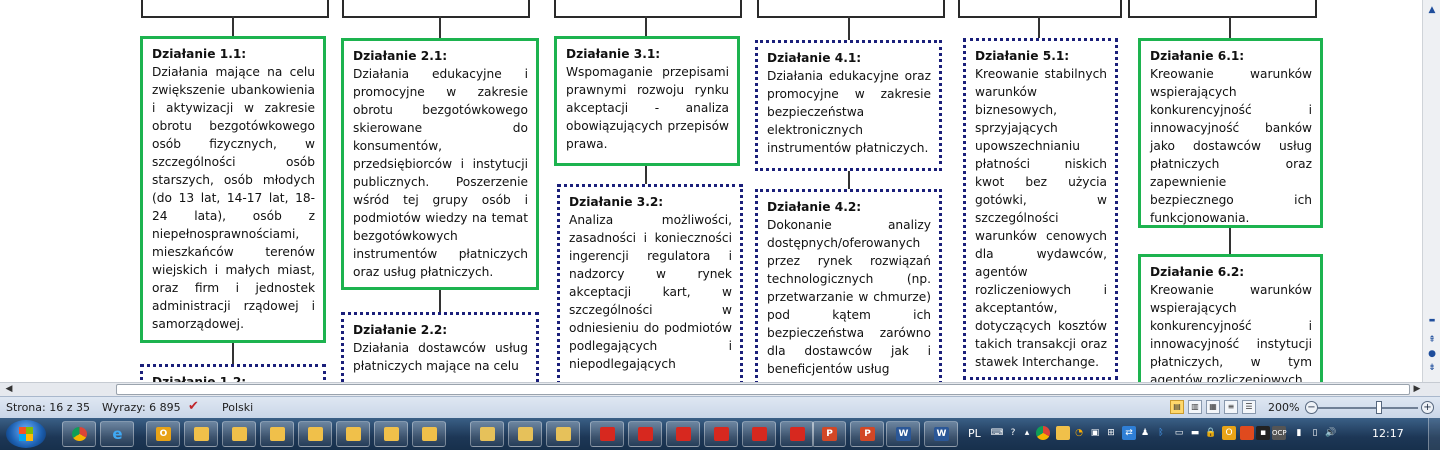  I want to click on taskbar-powerpoint-1: P, so click(829, 434).